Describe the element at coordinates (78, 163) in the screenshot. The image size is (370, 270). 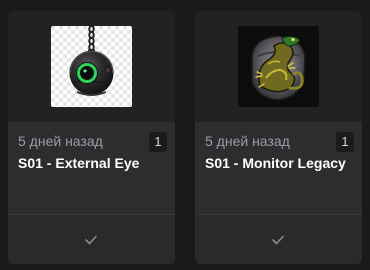
I see `item-title: S01 - External Eye` at that location.